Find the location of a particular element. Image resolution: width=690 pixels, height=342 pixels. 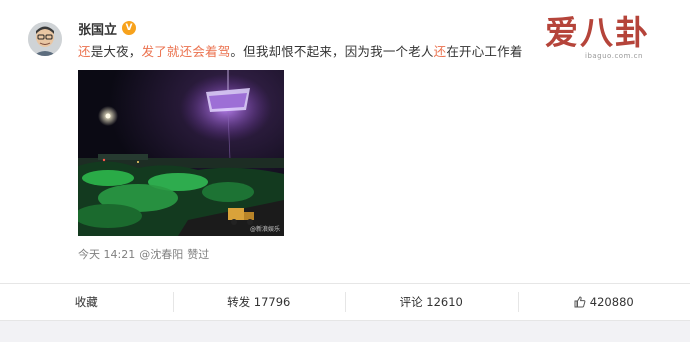

favorite-button: 收藏 is located at coordinates (86, 302).